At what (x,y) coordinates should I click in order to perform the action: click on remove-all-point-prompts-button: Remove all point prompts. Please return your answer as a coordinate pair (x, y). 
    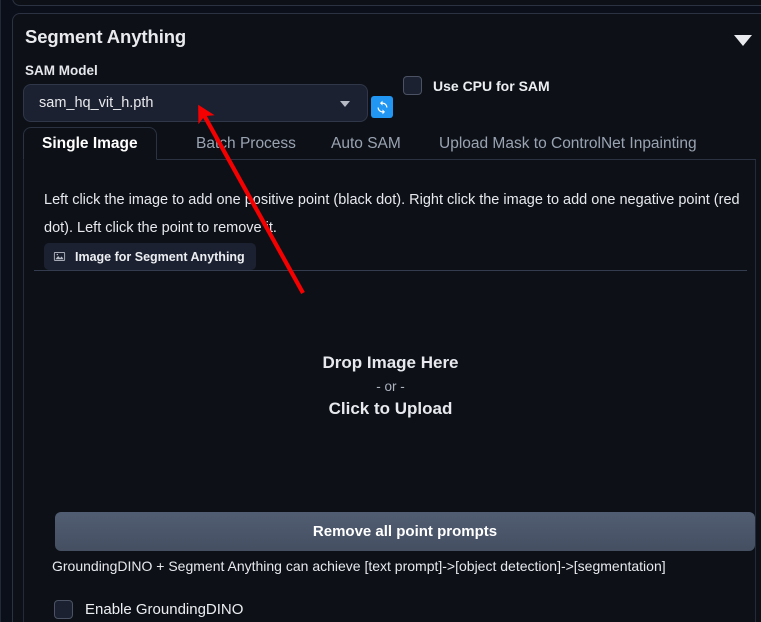
    Looking at the image, I should click on (405, 531).